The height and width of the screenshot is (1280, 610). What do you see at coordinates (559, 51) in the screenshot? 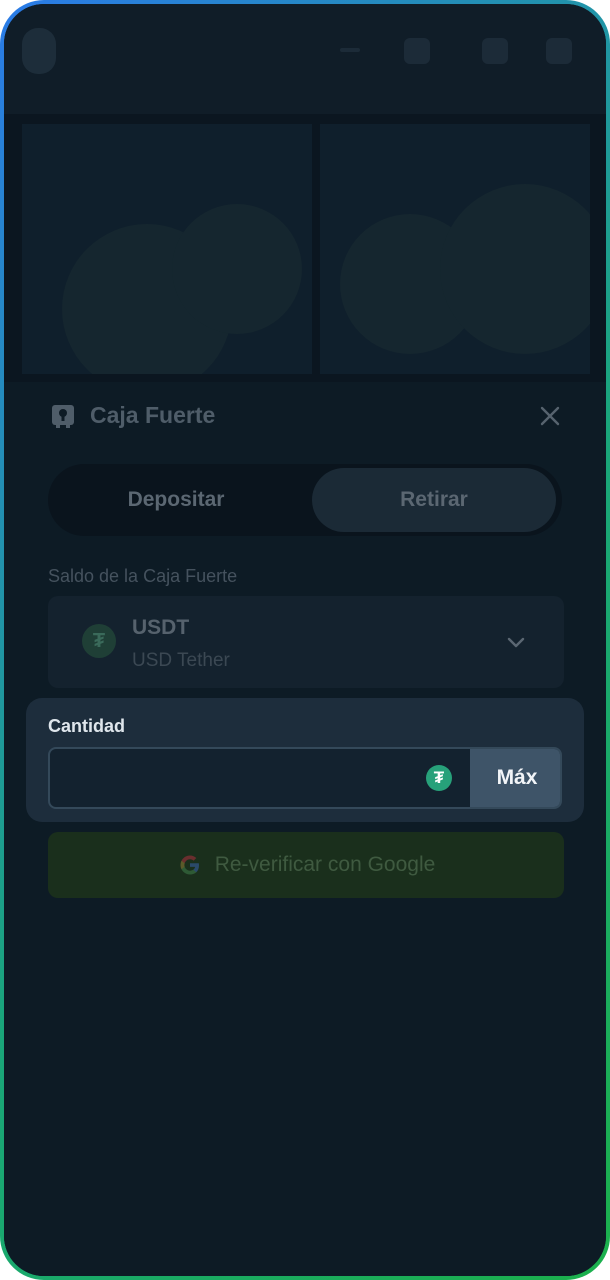
I see `bell-icon` at bounding box center [559, 51].